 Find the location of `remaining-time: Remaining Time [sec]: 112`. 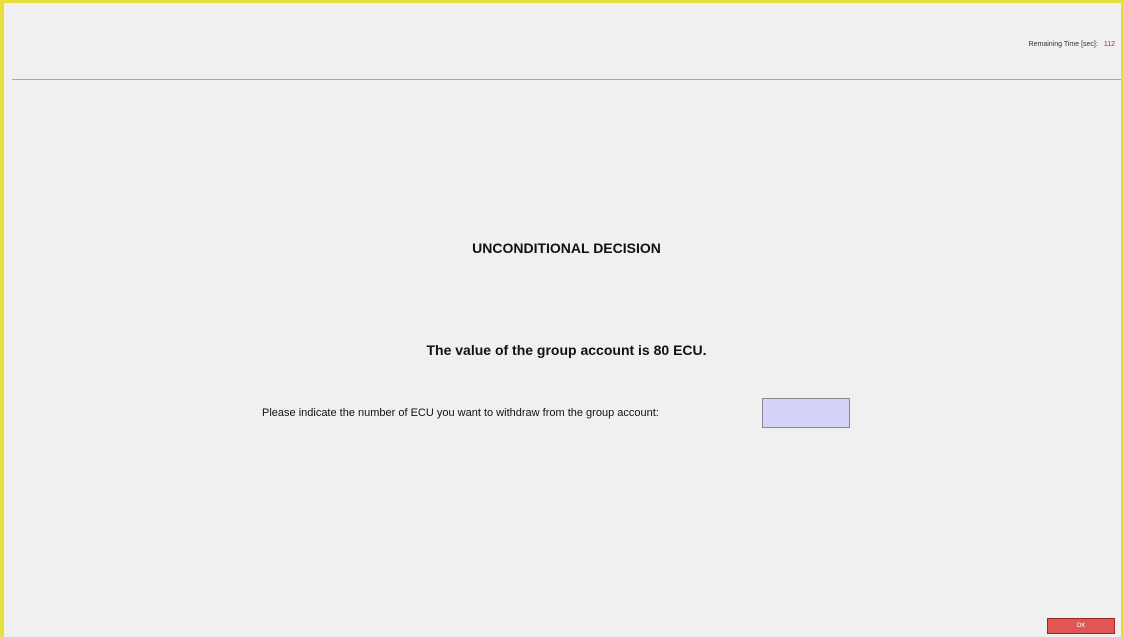

remaining-time: Remaining Time [sec]: 112 is located at coordinates (1072, 44).